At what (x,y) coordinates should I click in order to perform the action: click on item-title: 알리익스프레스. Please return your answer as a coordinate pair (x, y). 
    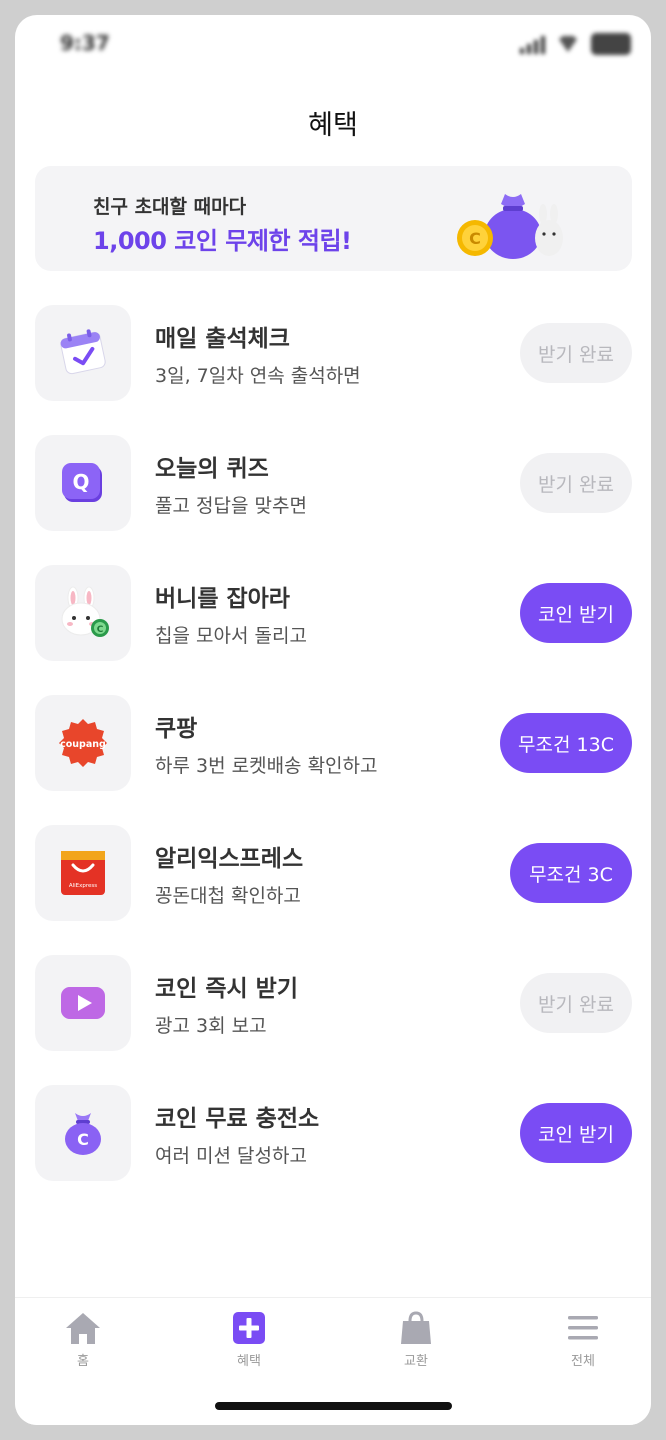
    Looking at the image, I should click on (229, 859).